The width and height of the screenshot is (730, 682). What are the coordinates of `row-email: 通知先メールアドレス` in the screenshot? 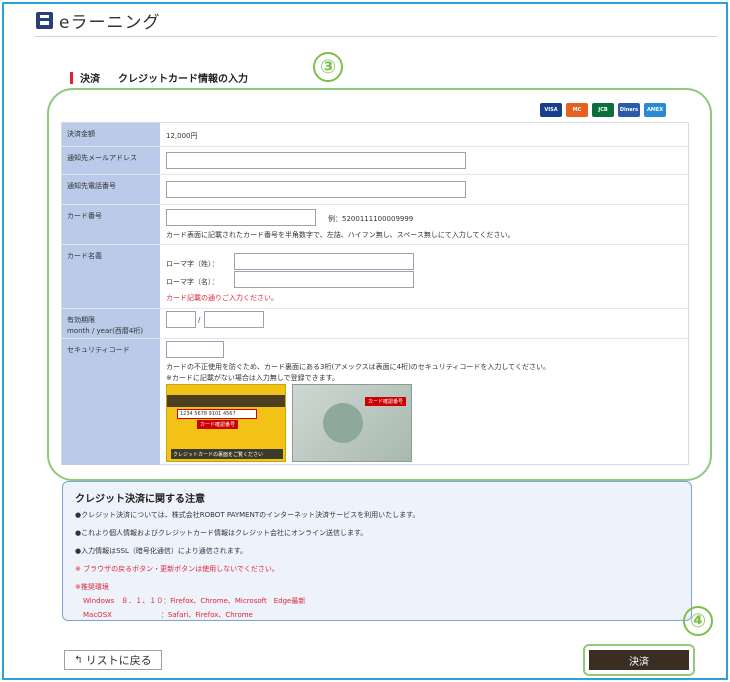 It's located at (375, 161).